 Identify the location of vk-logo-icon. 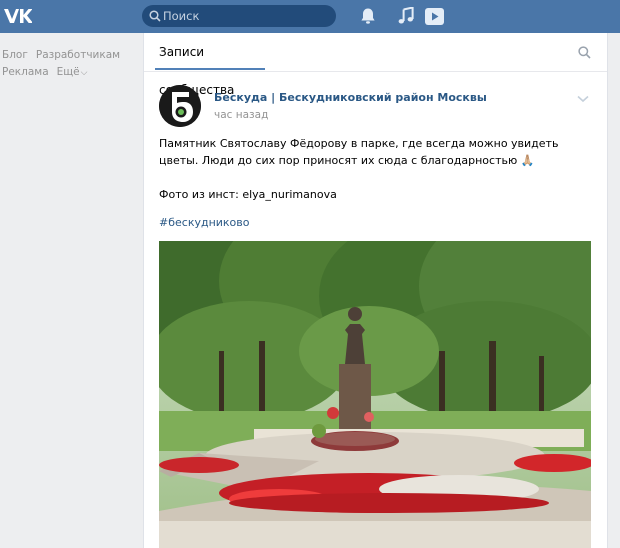
(17, 16).